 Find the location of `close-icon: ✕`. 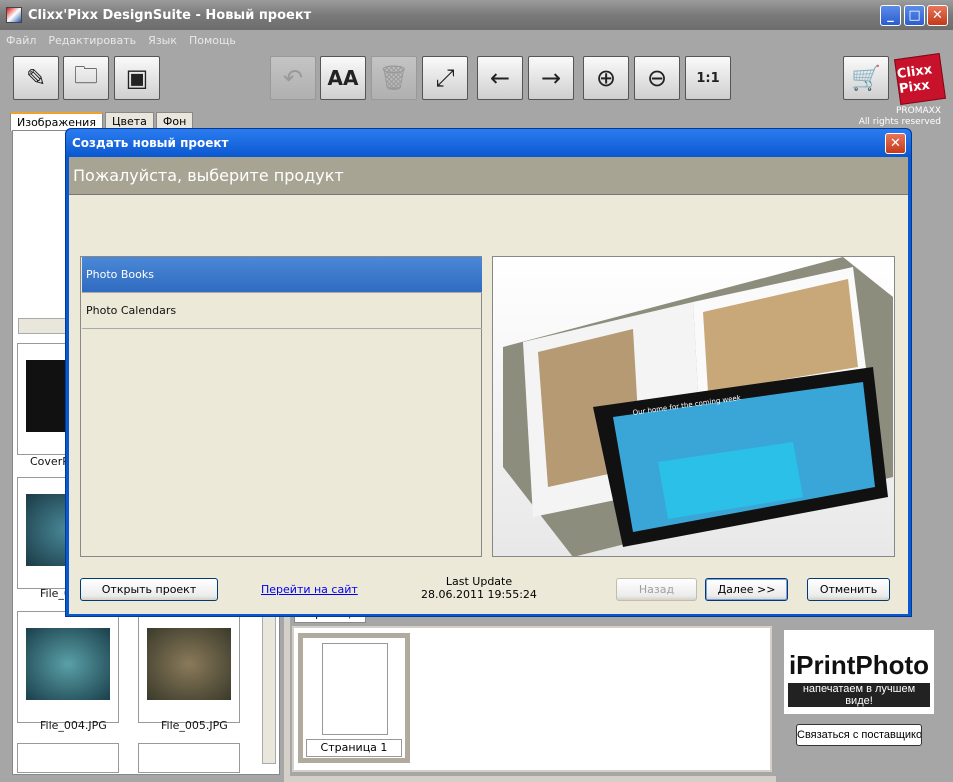

close-icon: ✕ is located at coordinates (895, 143).